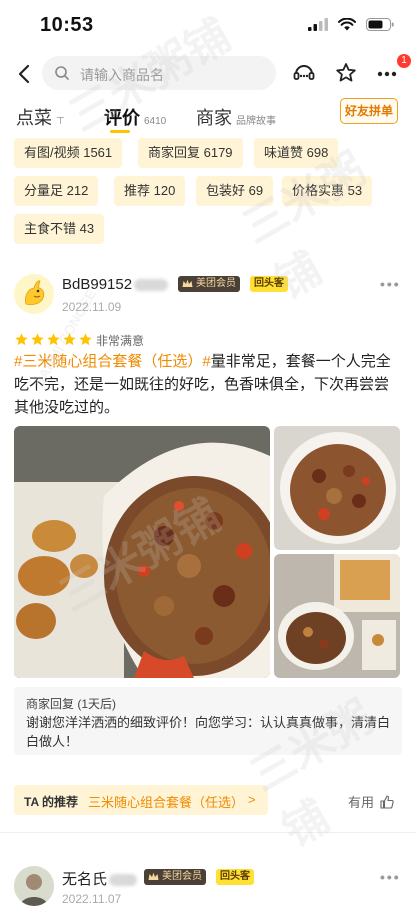 The image size is (416, 906). Describe the element at coordinates (51, 802) in the screenshot. I see `recommended-label: TA 的推荐` at that location.